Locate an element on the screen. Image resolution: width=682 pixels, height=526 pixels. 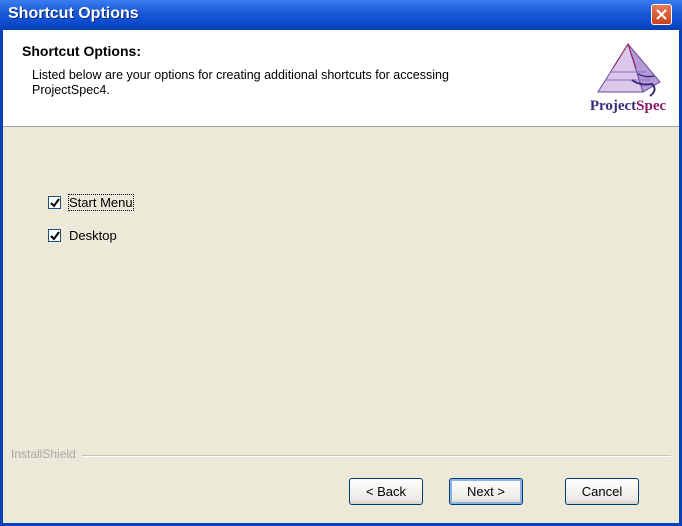
installshield-brand: InstallShield is located at coordinates (46, 454).